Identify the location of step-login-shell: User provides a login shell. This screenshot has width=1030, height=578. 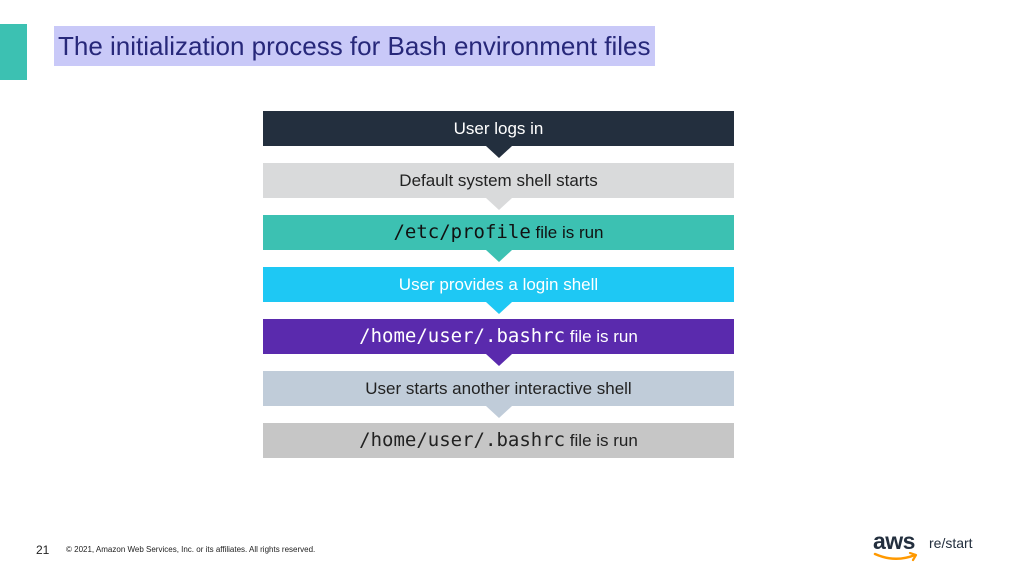
(498, 290).